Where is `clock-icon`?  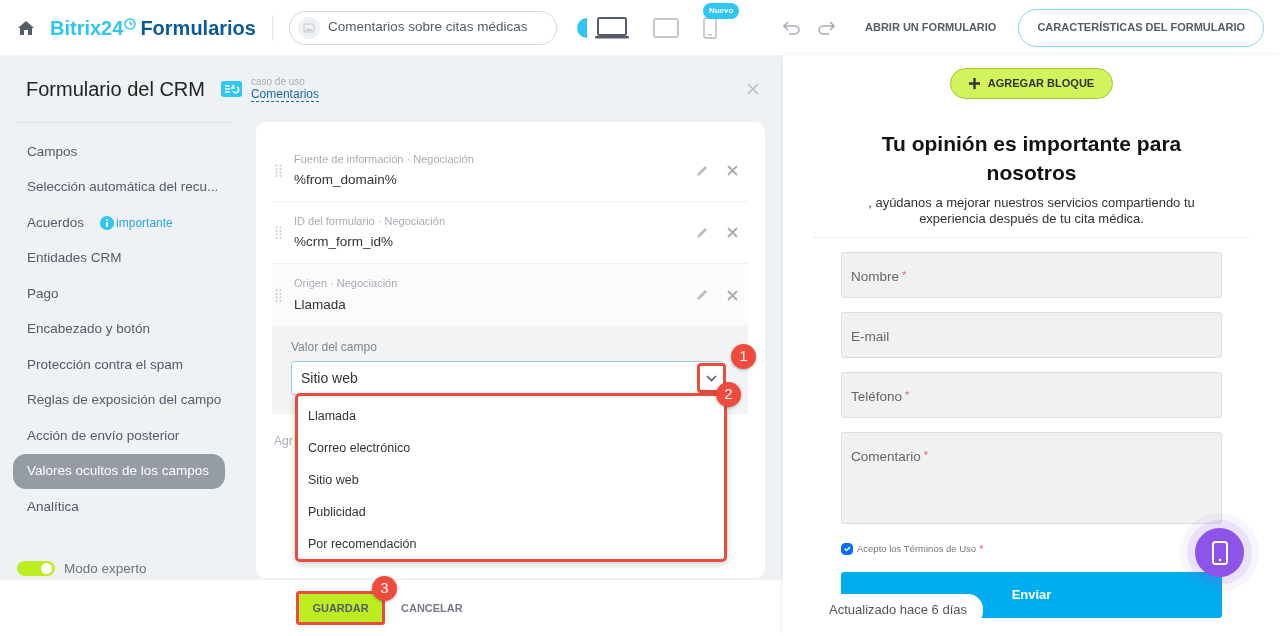
clock-icon is located at coordinates (130, 23).